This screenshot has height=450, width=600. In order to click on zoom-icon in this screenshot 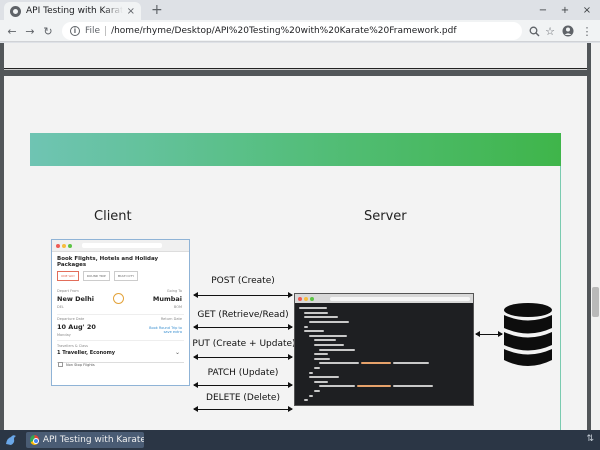, I will do `click(534, 31)`.